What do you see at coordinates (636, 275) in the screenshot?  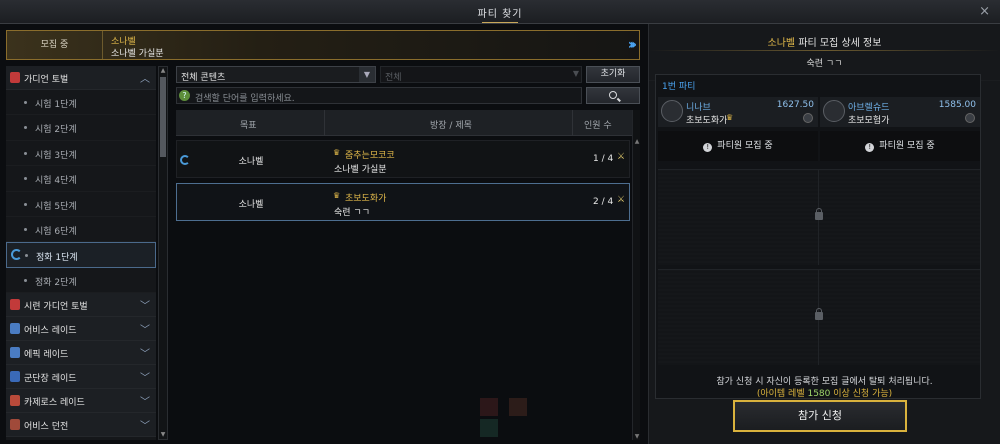 I see `table-scrollbar: ▲ ▼` at bounding box center [636, 275].